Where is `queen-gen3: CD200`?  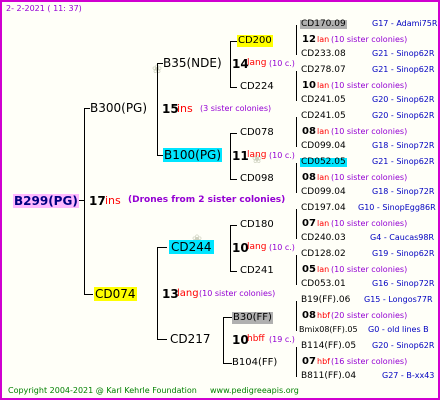 queen-gen3: CD200 is located at coordinates (255, 41).